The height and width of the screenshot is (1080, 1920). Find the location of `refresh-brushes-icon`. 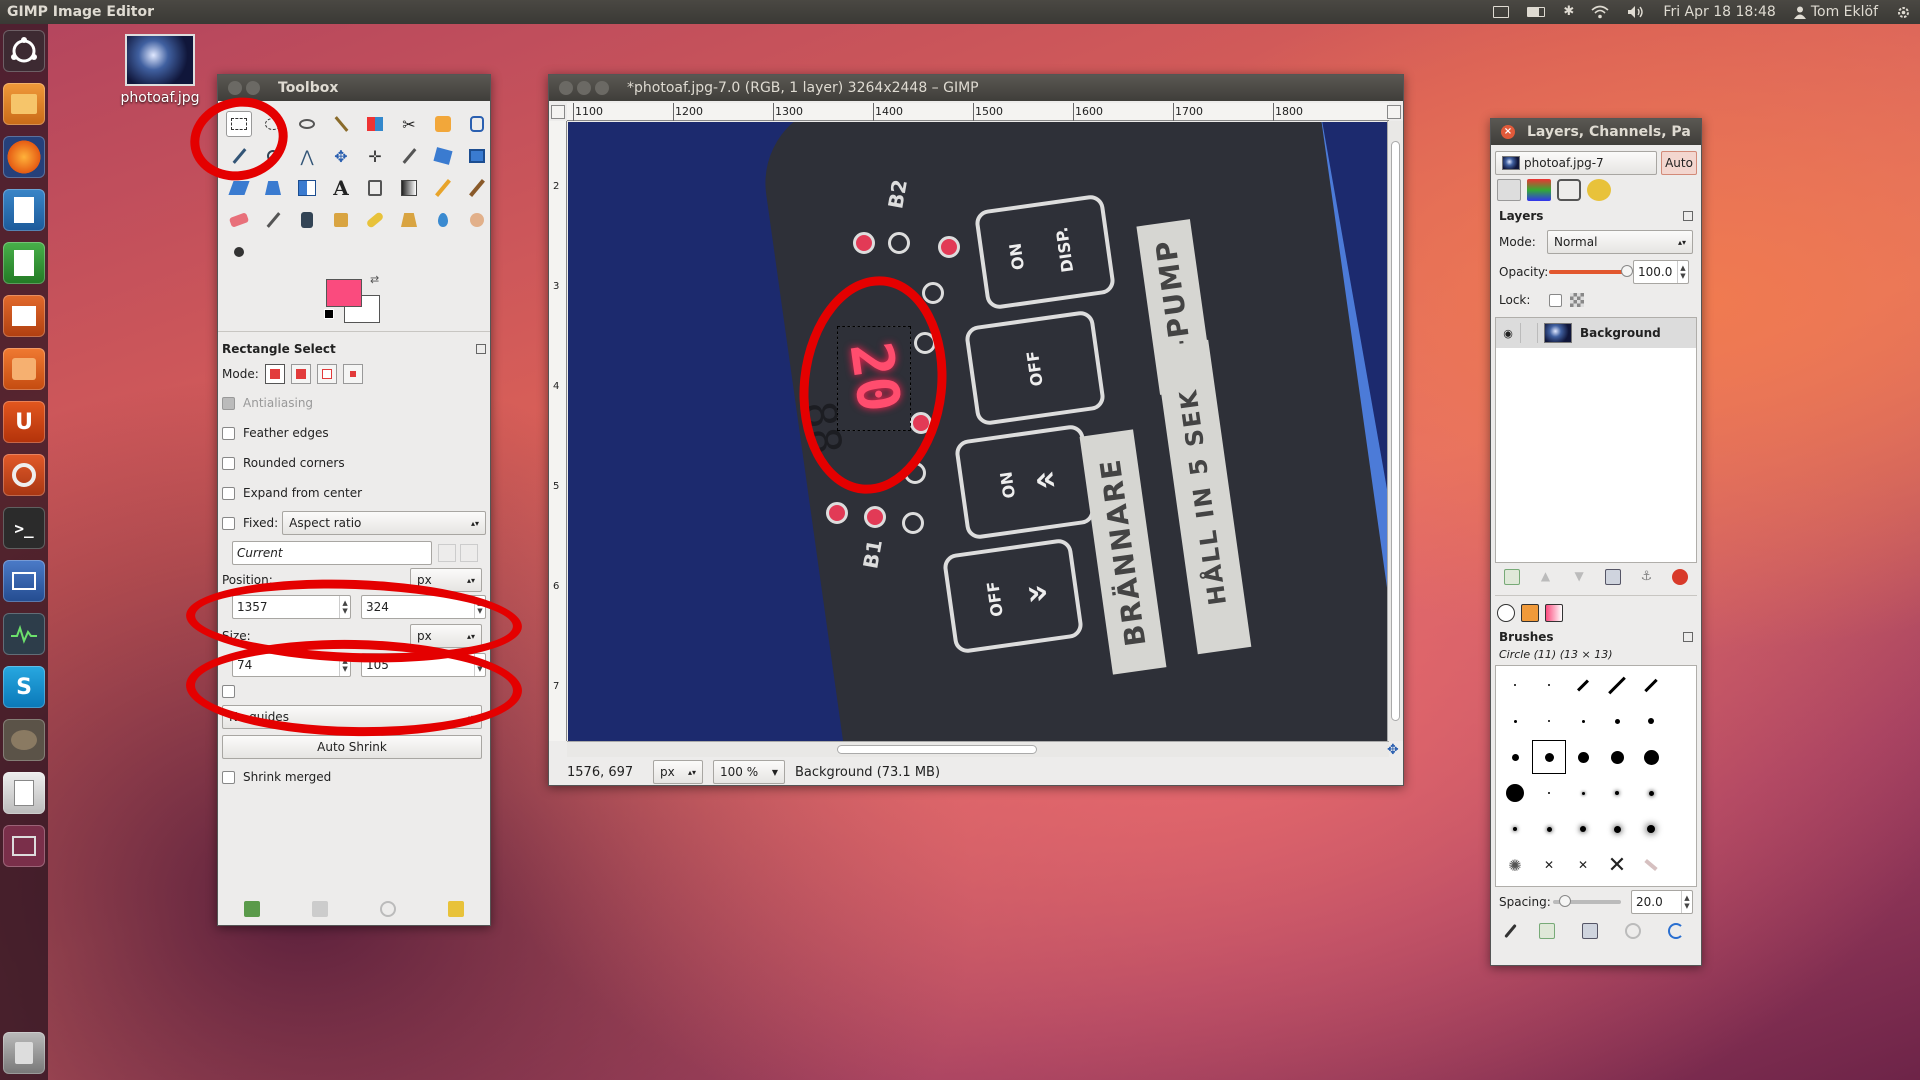

refresh-brushes-icon is located at coordinates (1675, 931).